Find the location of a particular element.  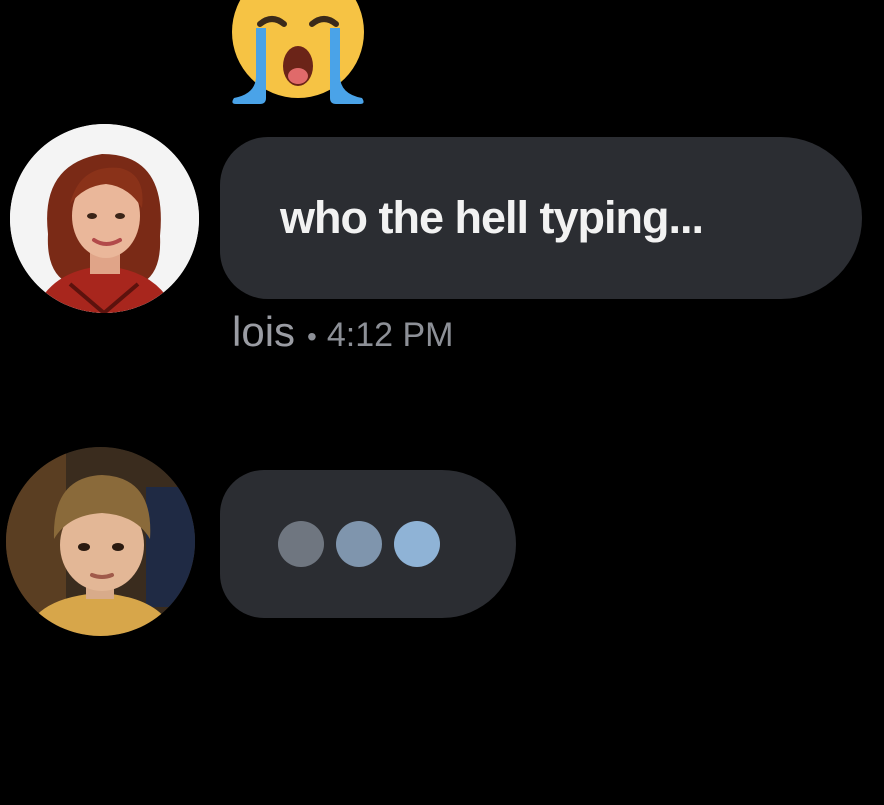

sender-avatar-lois is located at coordinates (104, 218).